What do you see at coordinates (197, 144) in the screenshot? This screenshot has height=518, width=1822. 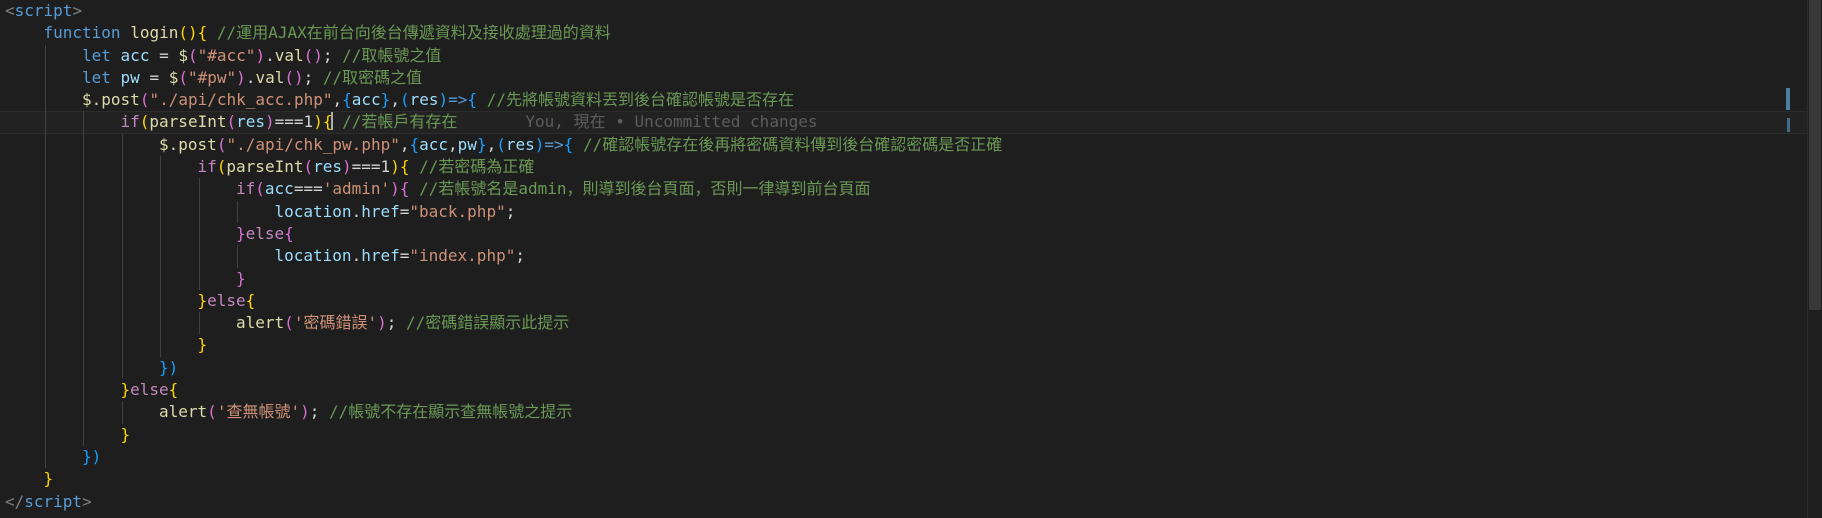 I see `code-token: post` at bounding box center [197, 144].